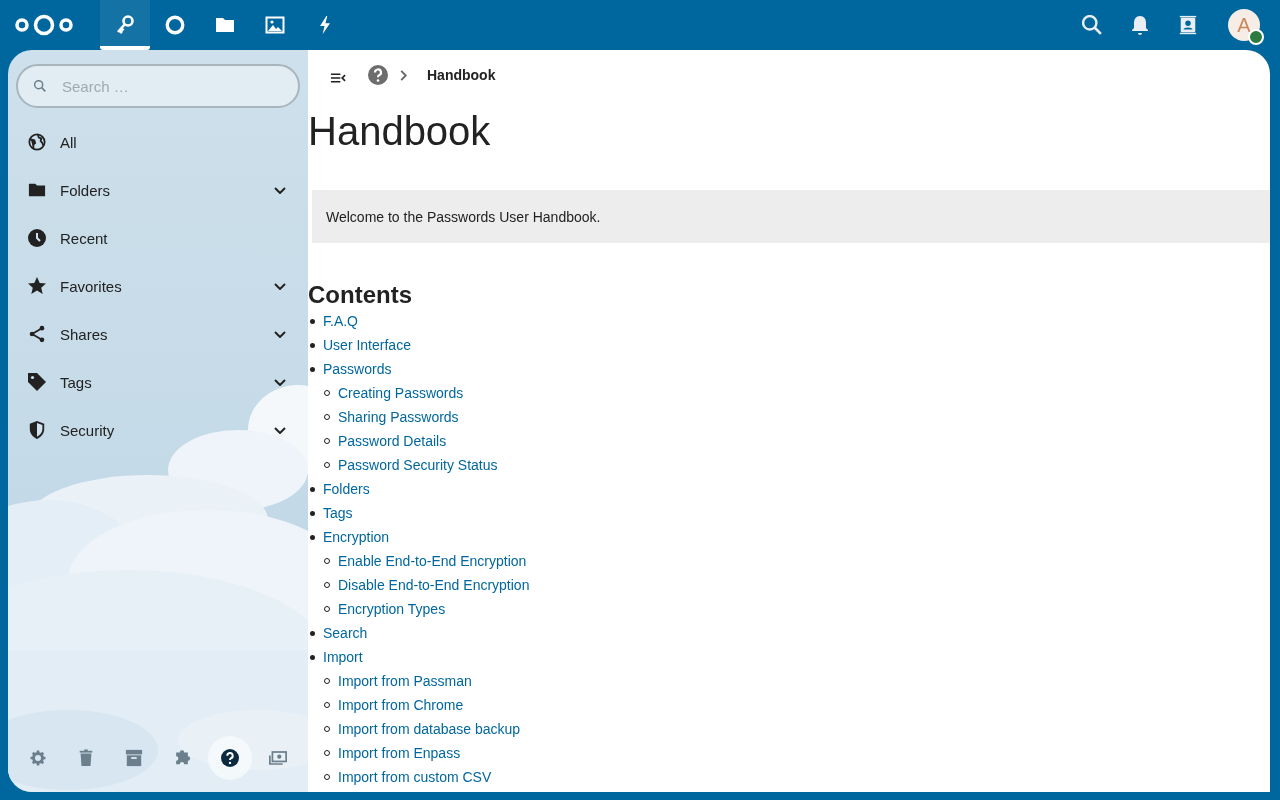 The height and width of the screenshot is (800, 1280). Describe the element at coordinates (367, 345) in the screenshot. I see `toc-link: User Interface` at that location.